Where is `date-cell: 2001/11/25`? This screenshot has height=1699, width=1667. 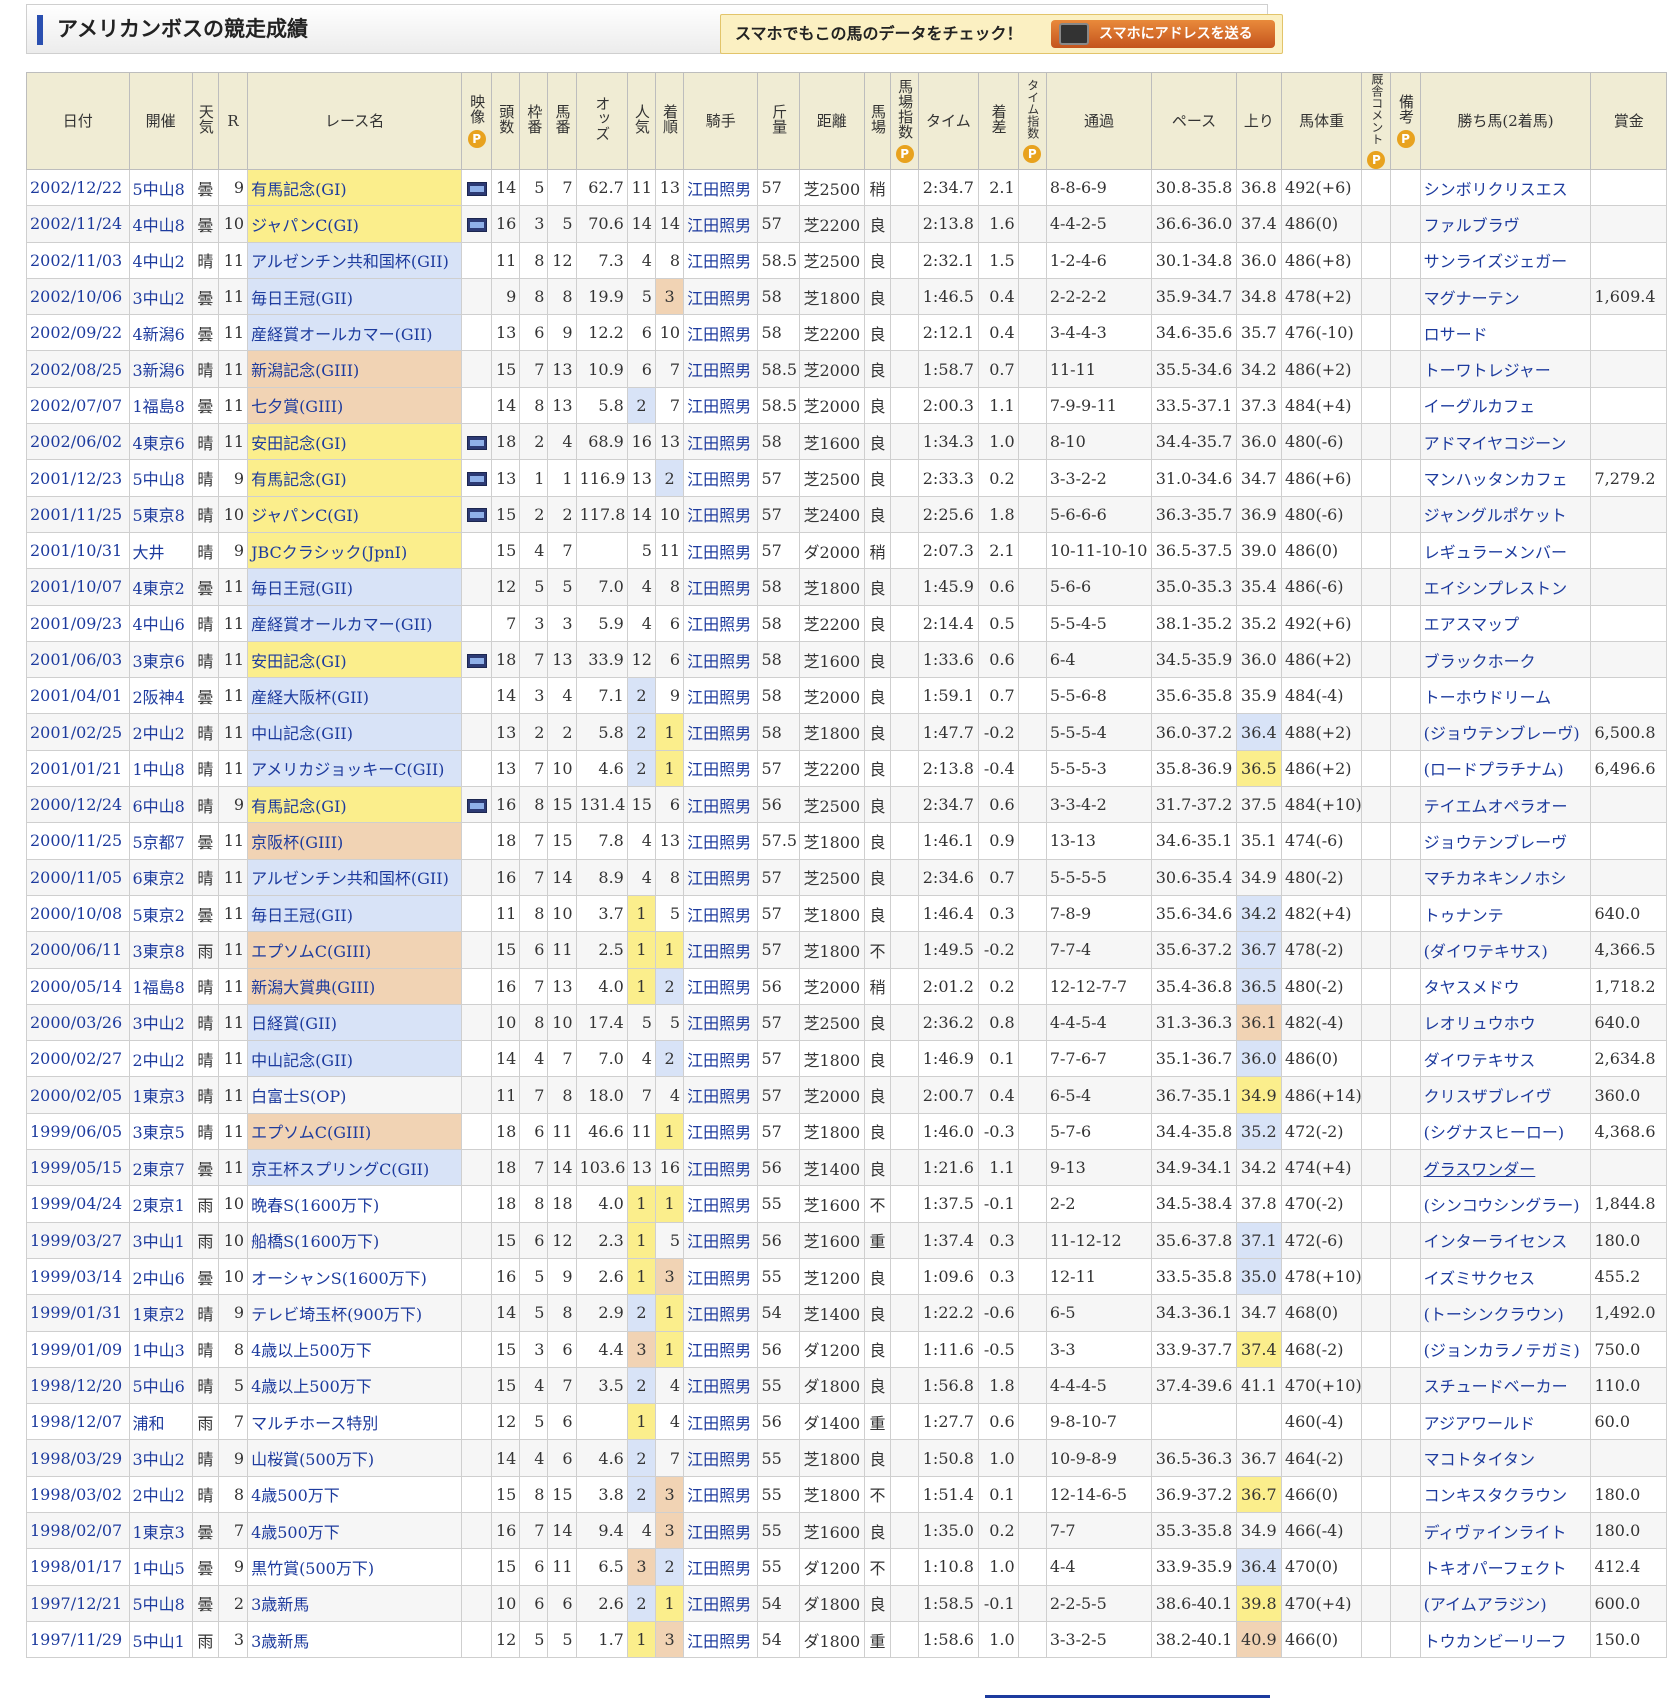 date-cell: 2001/11/25 is located at coordinates (78, 514).